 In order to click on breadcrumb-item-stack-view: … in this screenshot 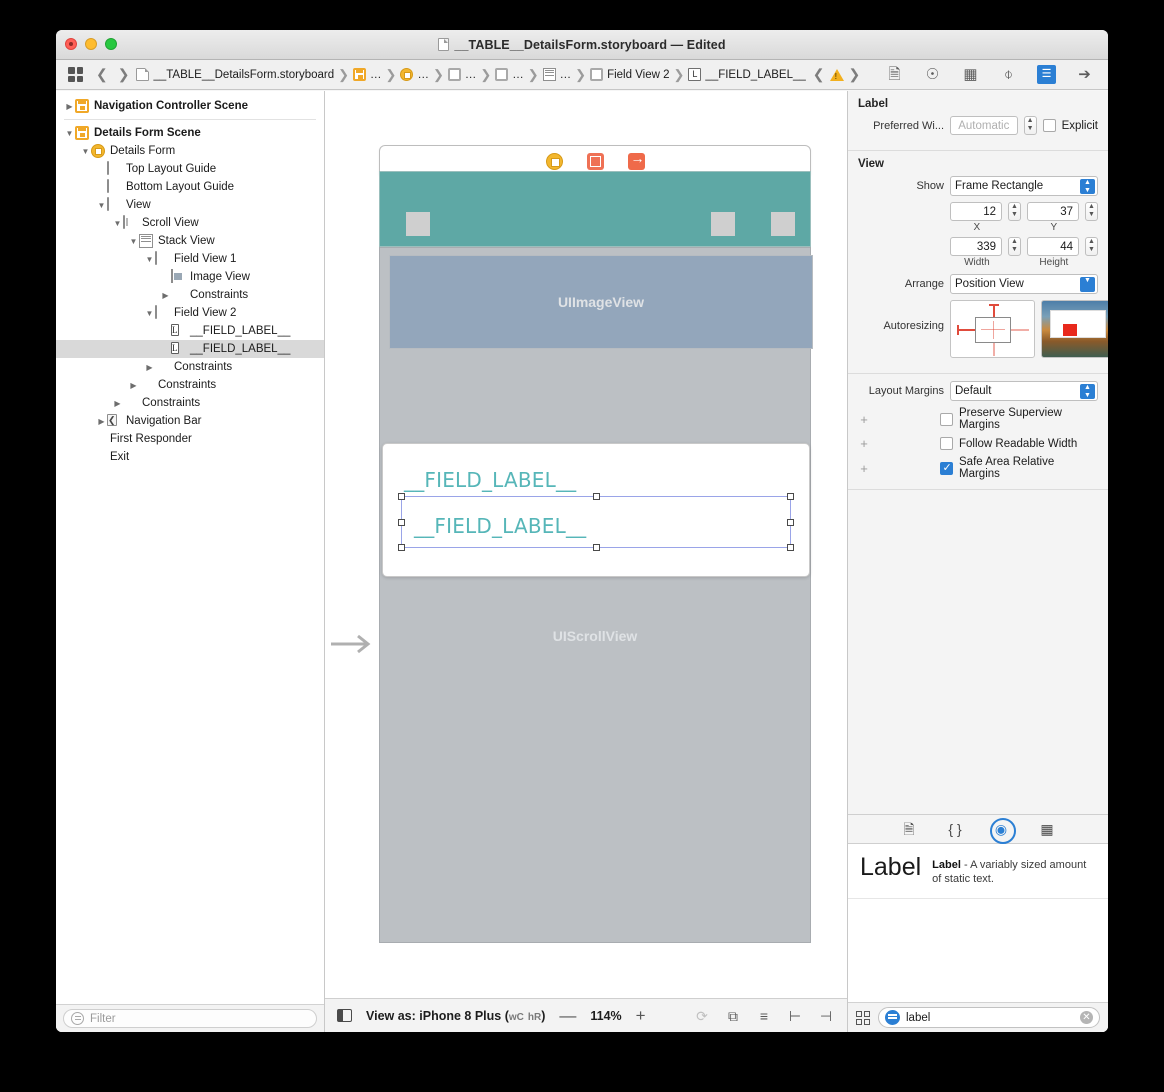, I will do `click(557, 74)`.